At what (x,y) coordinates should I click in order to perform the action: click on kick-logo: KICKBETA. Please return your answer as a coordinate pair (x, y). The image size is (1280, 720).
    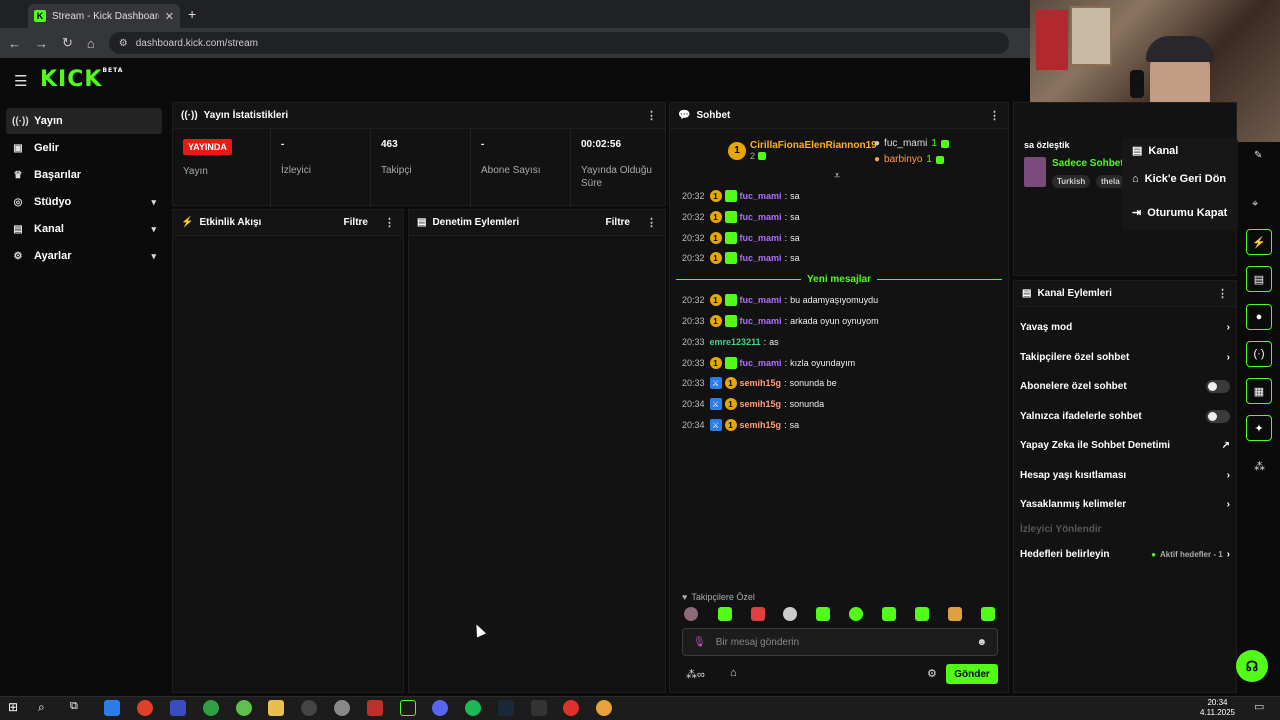
    Looking at the image, I should click on (81, 79).